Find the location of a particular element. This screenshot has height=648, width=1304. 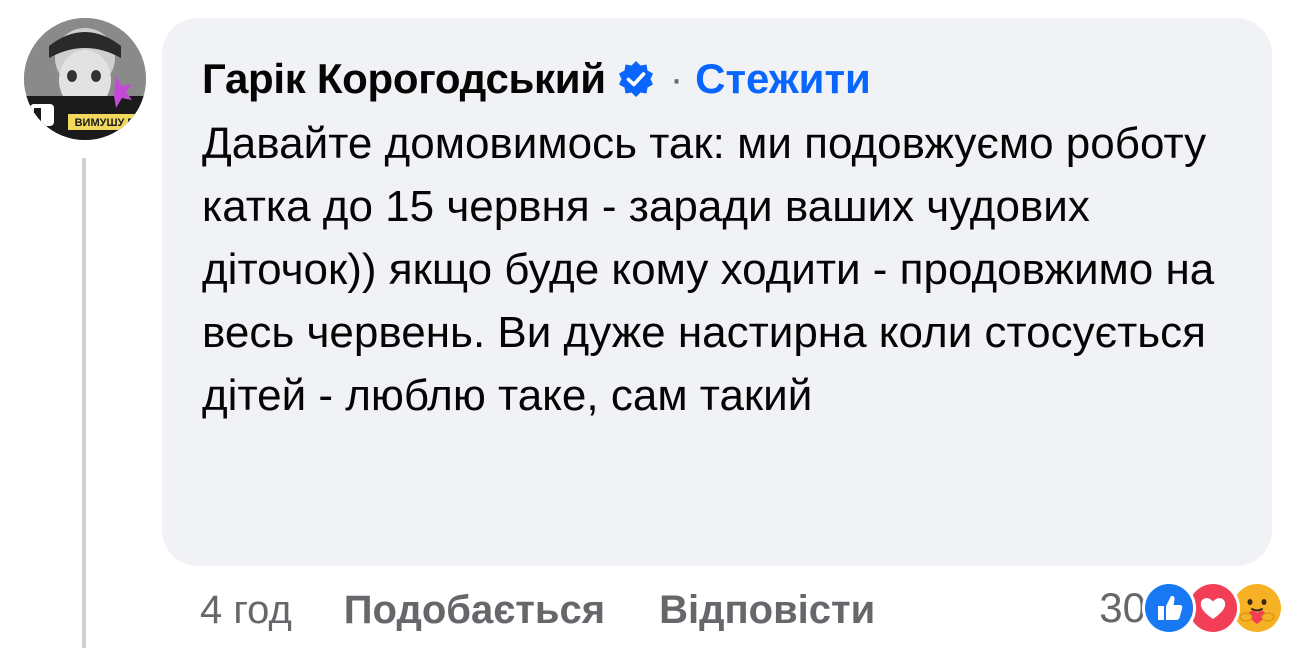

author-name: Гарік Корогодський is located at coordinates (404, 79).